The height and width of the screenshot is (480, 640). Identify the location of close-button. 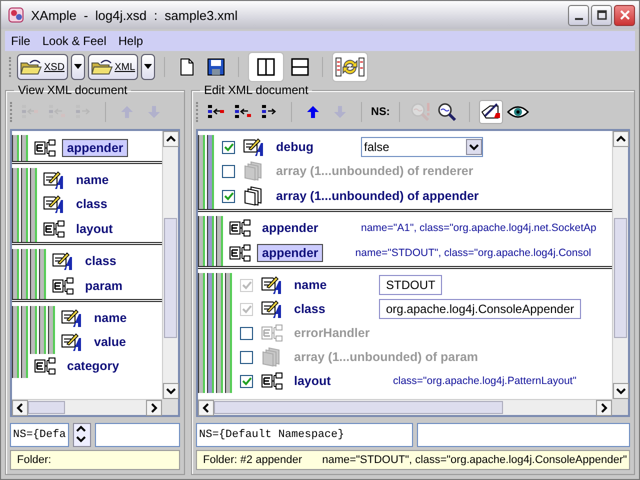
(624, 15).